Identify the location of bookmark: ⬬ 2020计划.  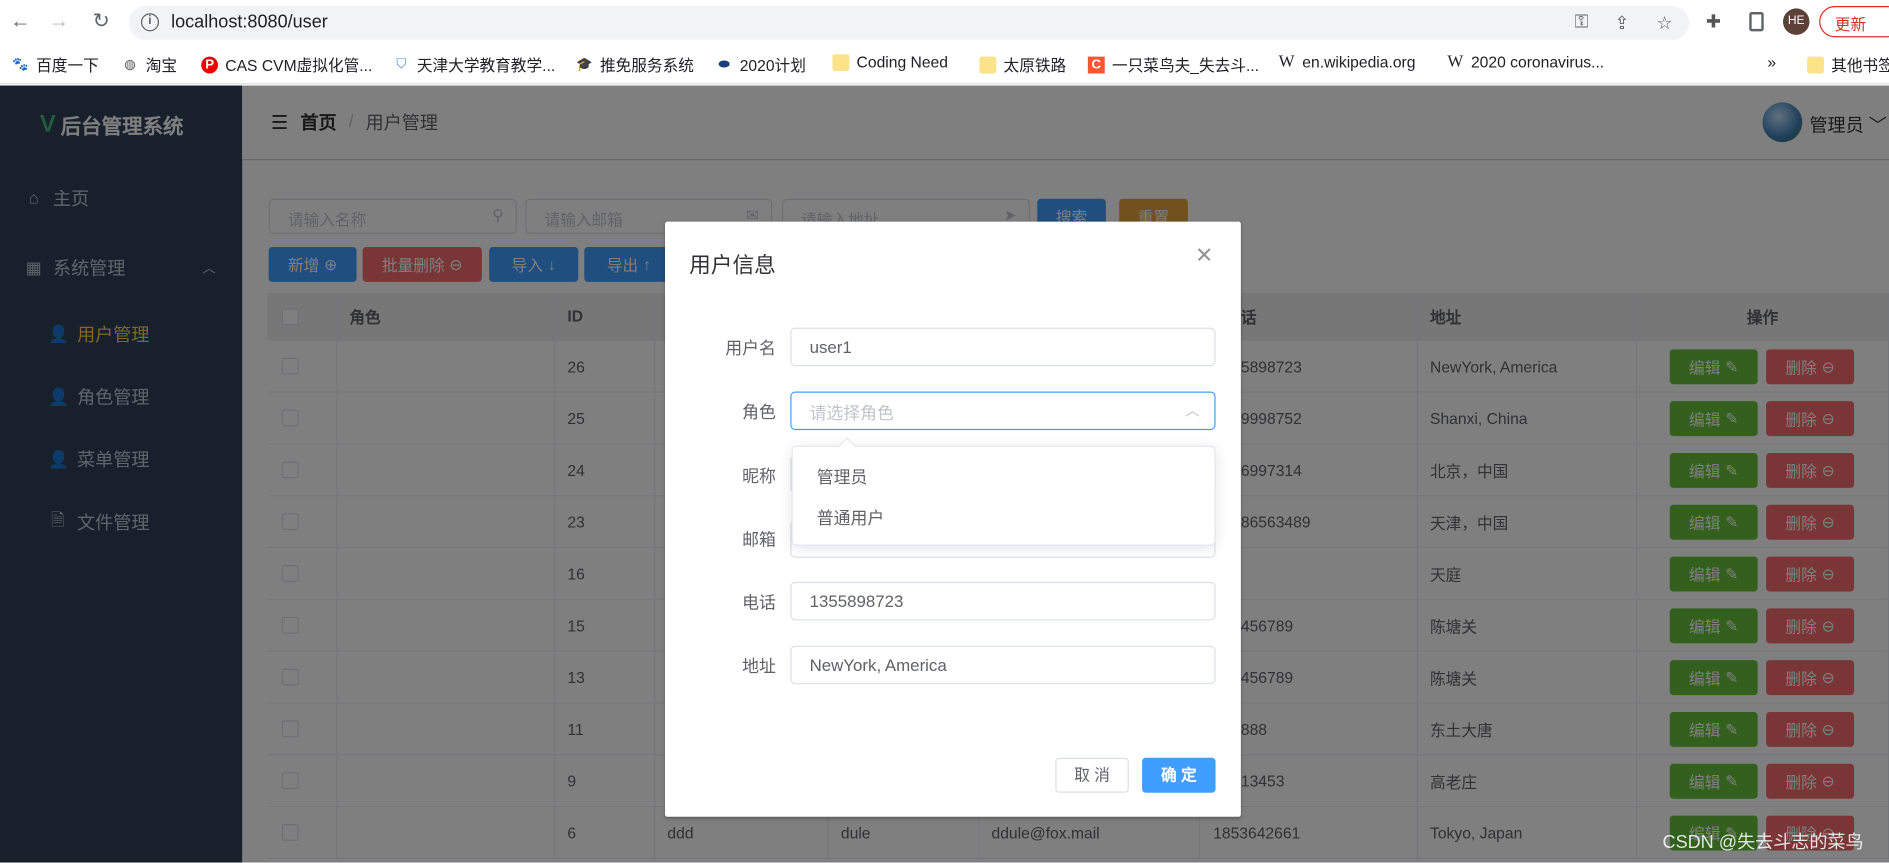
(761, 64).